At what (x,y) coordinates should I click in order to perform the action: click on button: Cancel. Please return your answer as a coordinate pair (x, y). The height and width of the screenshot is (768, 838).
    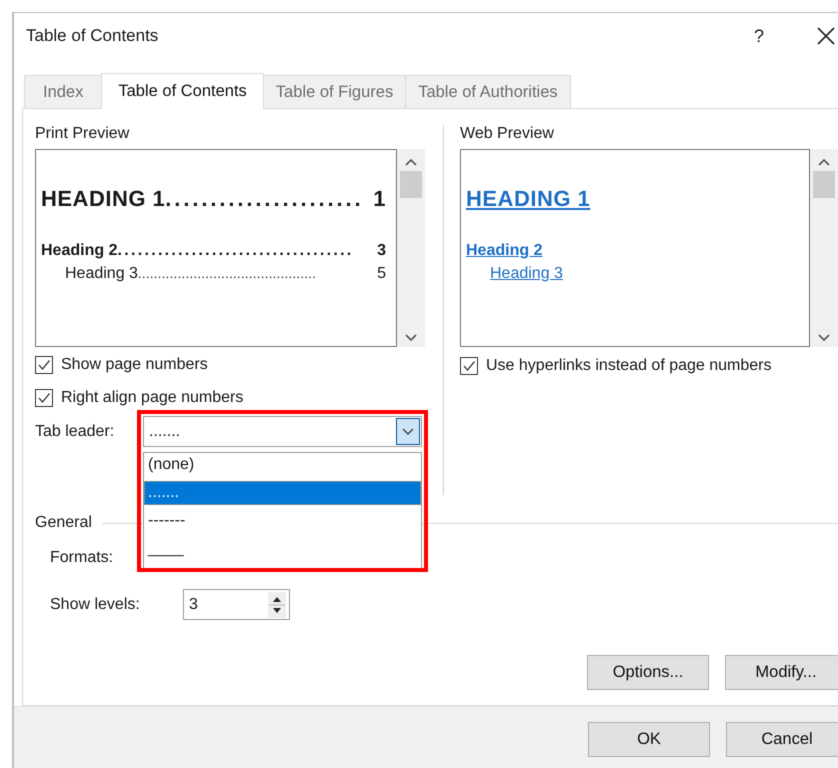
    Looking at the image, I should click on (782, 739).